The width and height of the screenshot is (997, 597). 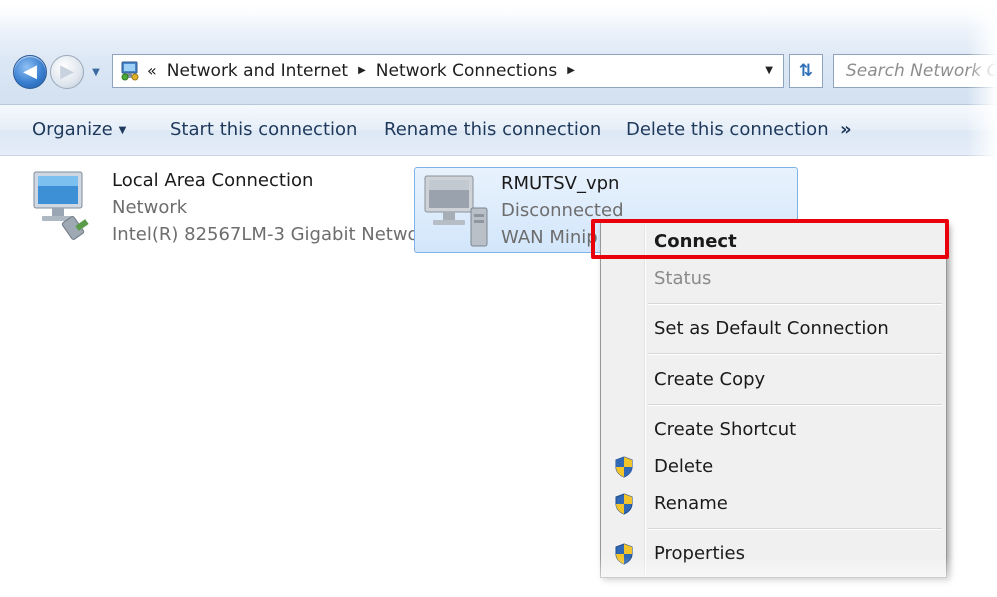 I want to click on recent-pages-dropdown: ▼, so click(x=96, y=72).